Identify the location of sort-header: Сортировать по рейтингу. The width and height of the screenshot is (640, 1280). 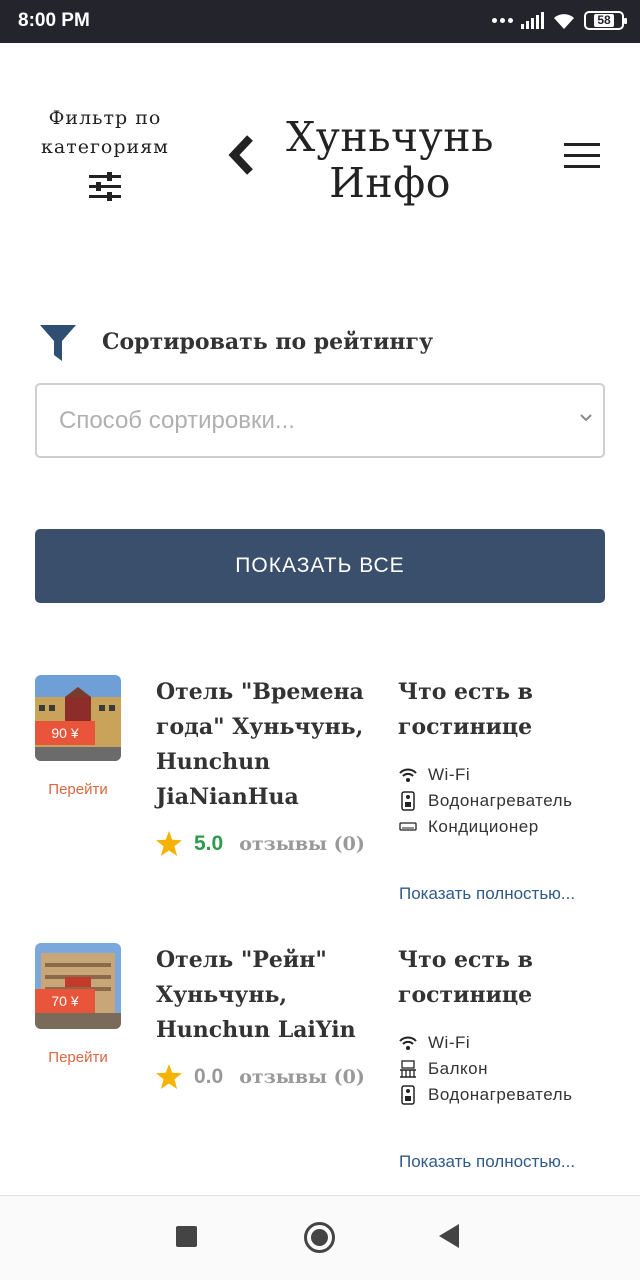
(236, 342).